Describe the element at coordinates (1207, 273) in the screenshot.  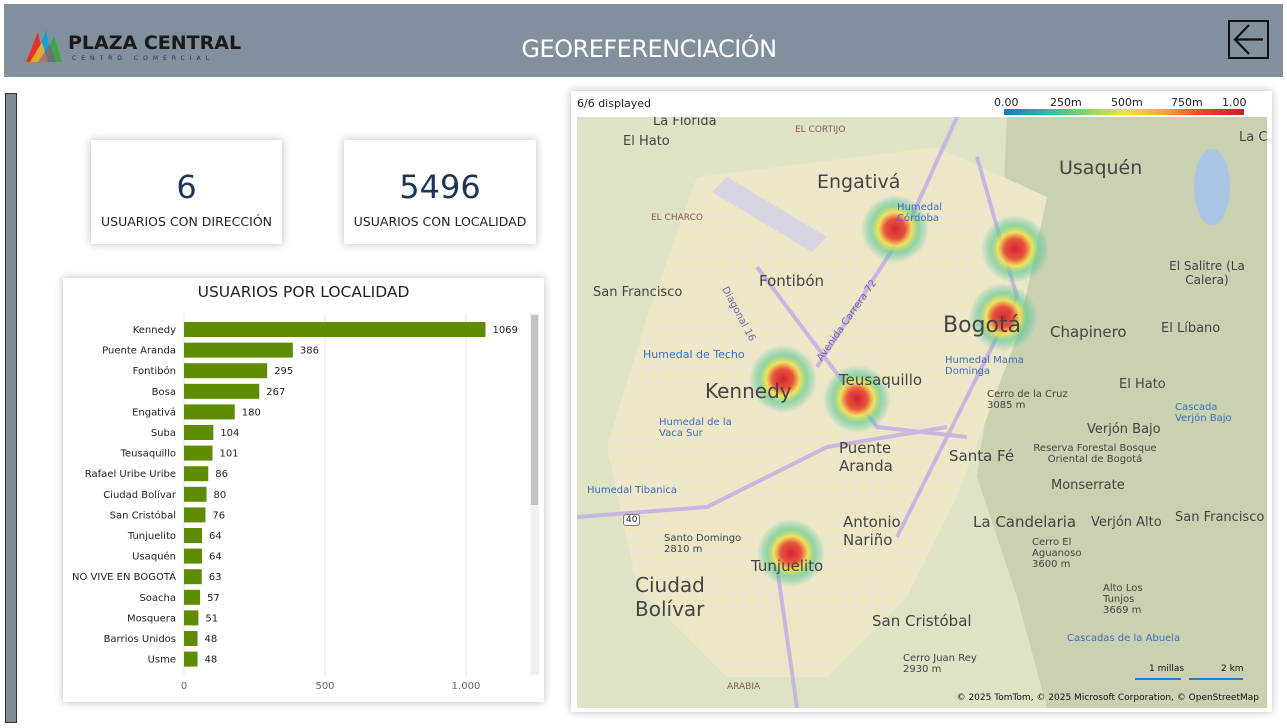
I see `map-place-label: El Salitre (La Calera)` at that location.